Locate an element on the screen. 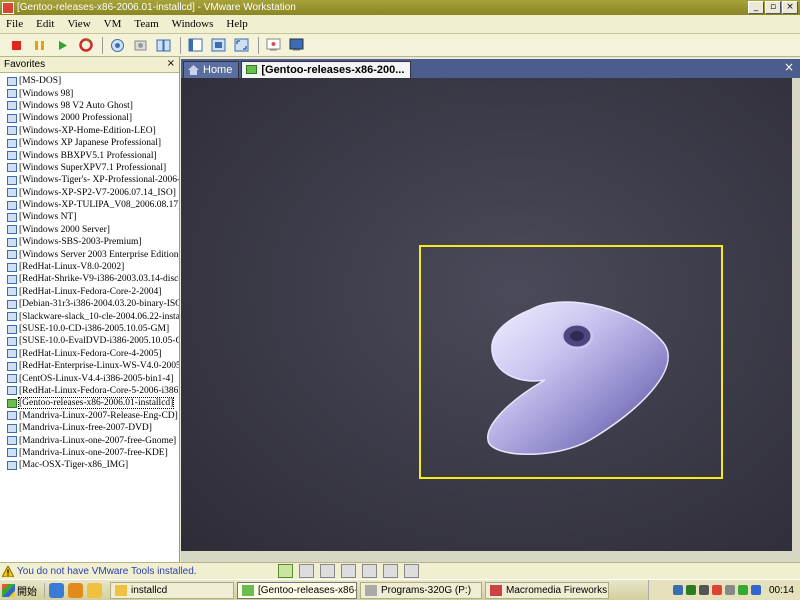 This screenshot has width=800, height=600. network-icon is located at coordinates (348, 571).